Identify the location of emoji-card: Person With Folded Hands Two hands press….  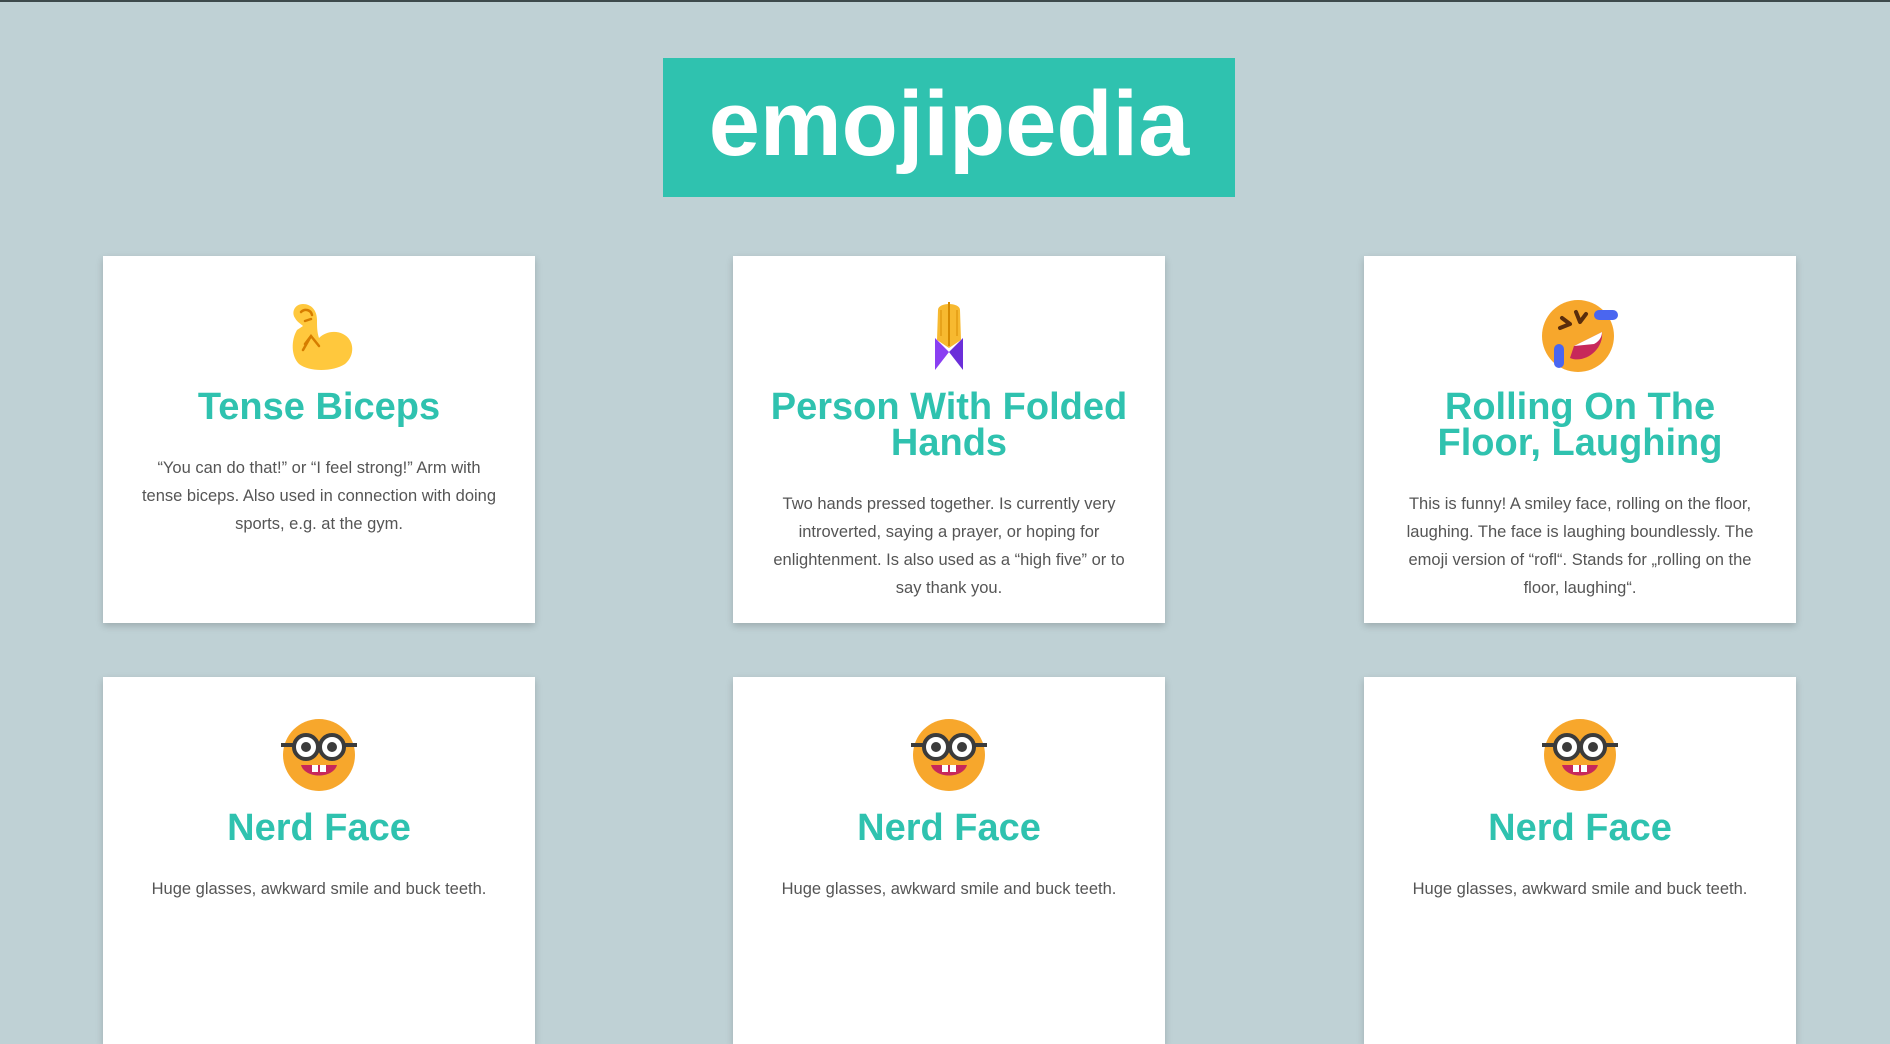
(949, 439).